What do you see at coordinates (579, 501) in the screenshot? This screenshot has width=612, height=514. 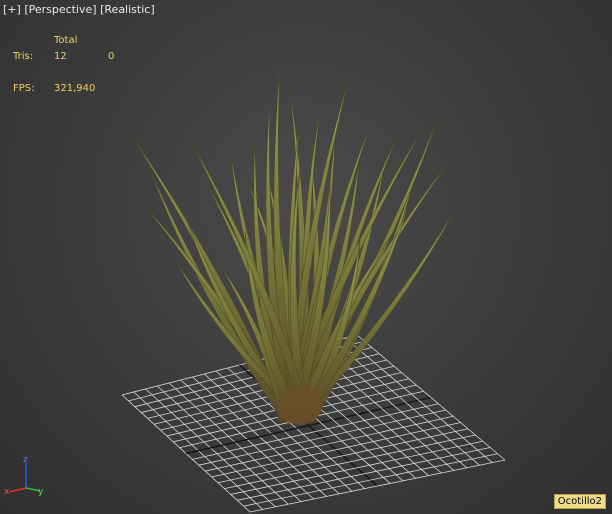 I see `object-name-tag: Ocotillo2` at bounding box center [579, 501].